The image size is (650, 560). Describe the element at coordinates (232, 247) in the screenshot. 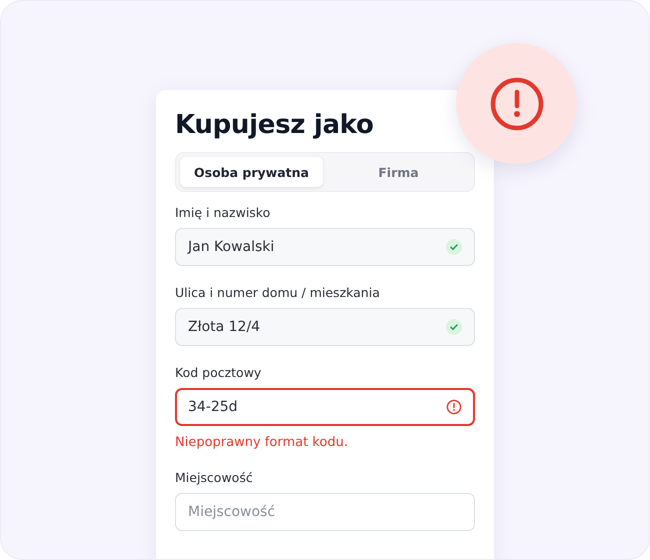

I see `field-value: Jan Kowalski` at that location.